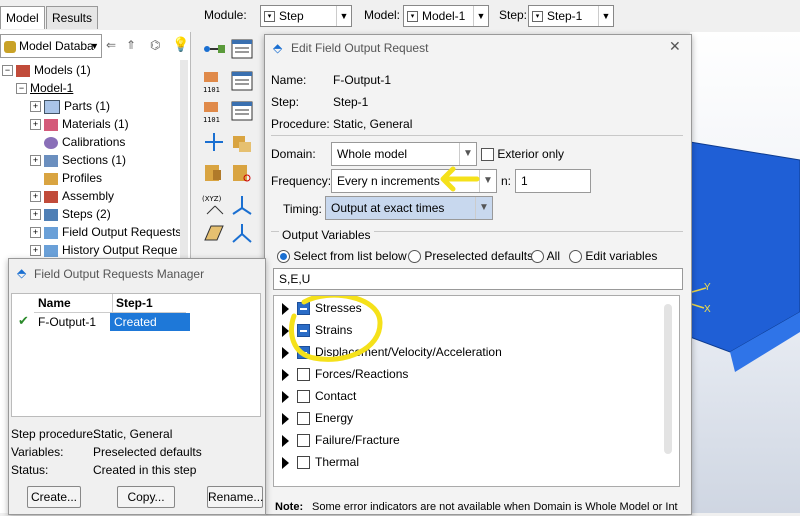  I want to click on tree-item-field-output-requests: + Field Output Requests, so click(105, 232).